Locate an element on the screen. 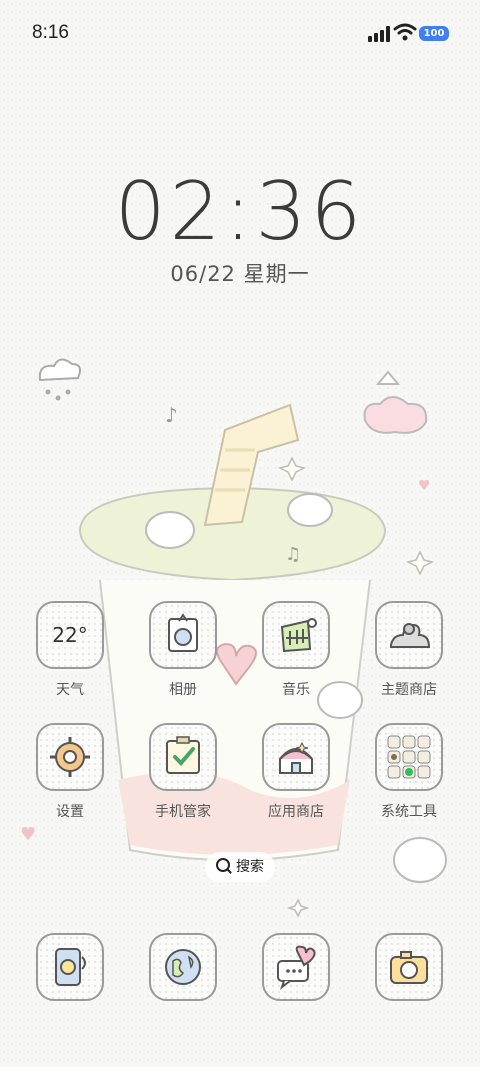 Image resolution: width=480 pixels, height=1067 pixels. phone-manager-icon is located at coordinates (183, 757).